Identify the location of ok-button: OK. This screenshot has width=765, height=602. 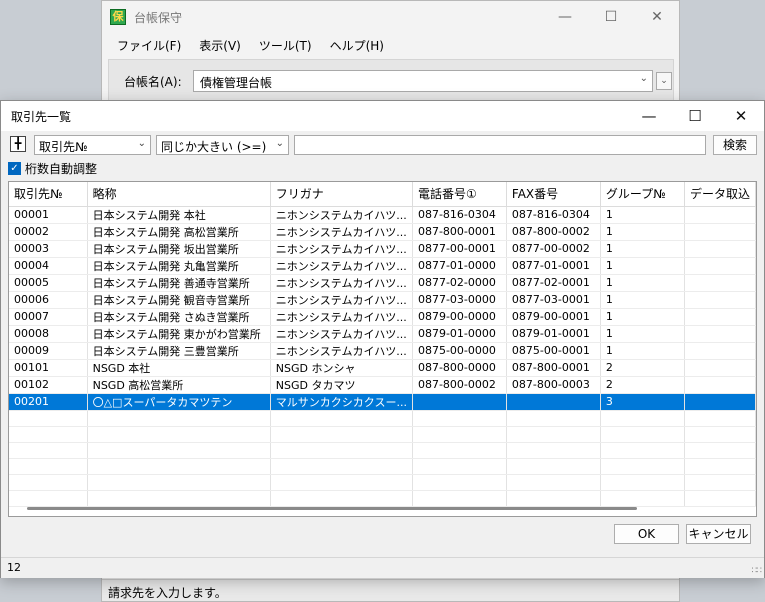
(646, 534).